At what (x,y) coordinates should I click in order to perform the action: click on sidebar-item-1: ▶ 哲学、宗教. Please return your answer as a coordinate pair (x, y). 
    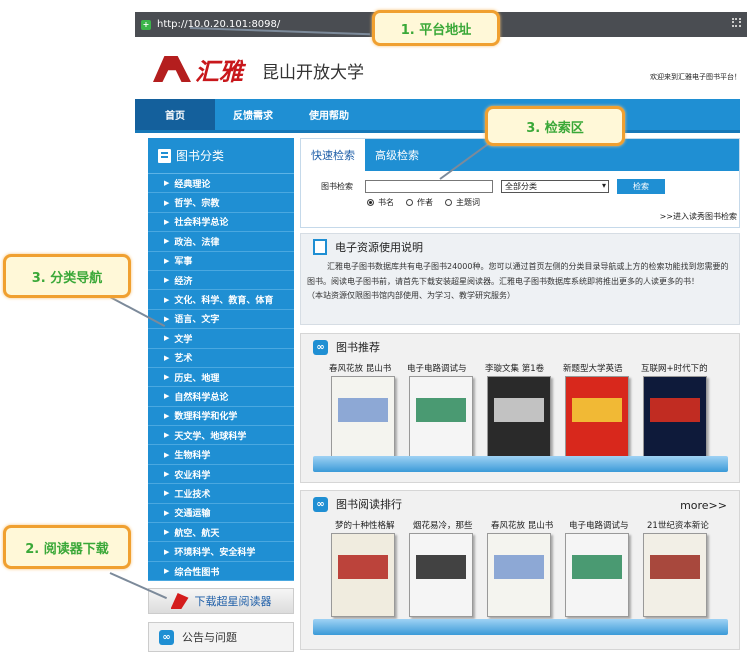
    Looking at the image, I should click on (221, 203).